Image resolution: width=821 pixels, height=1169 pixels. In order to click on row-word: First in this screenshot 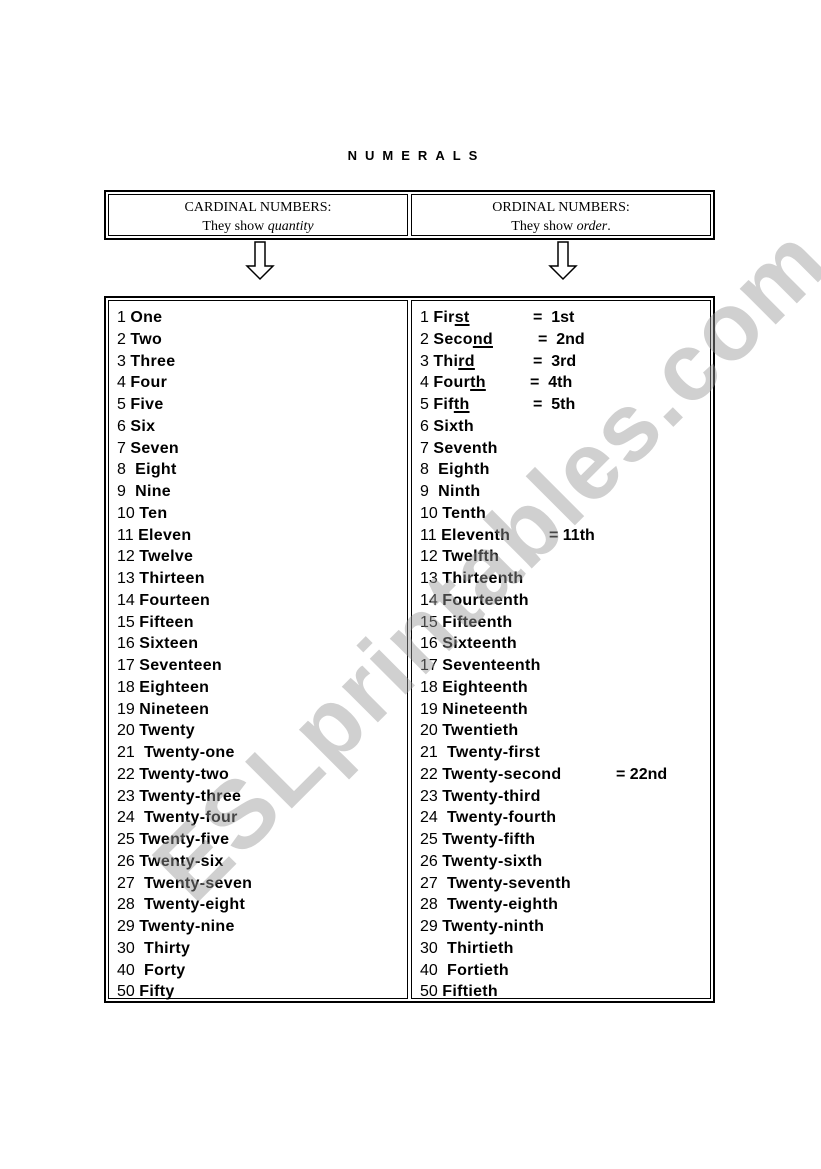, I will do `click(451, 317)`.